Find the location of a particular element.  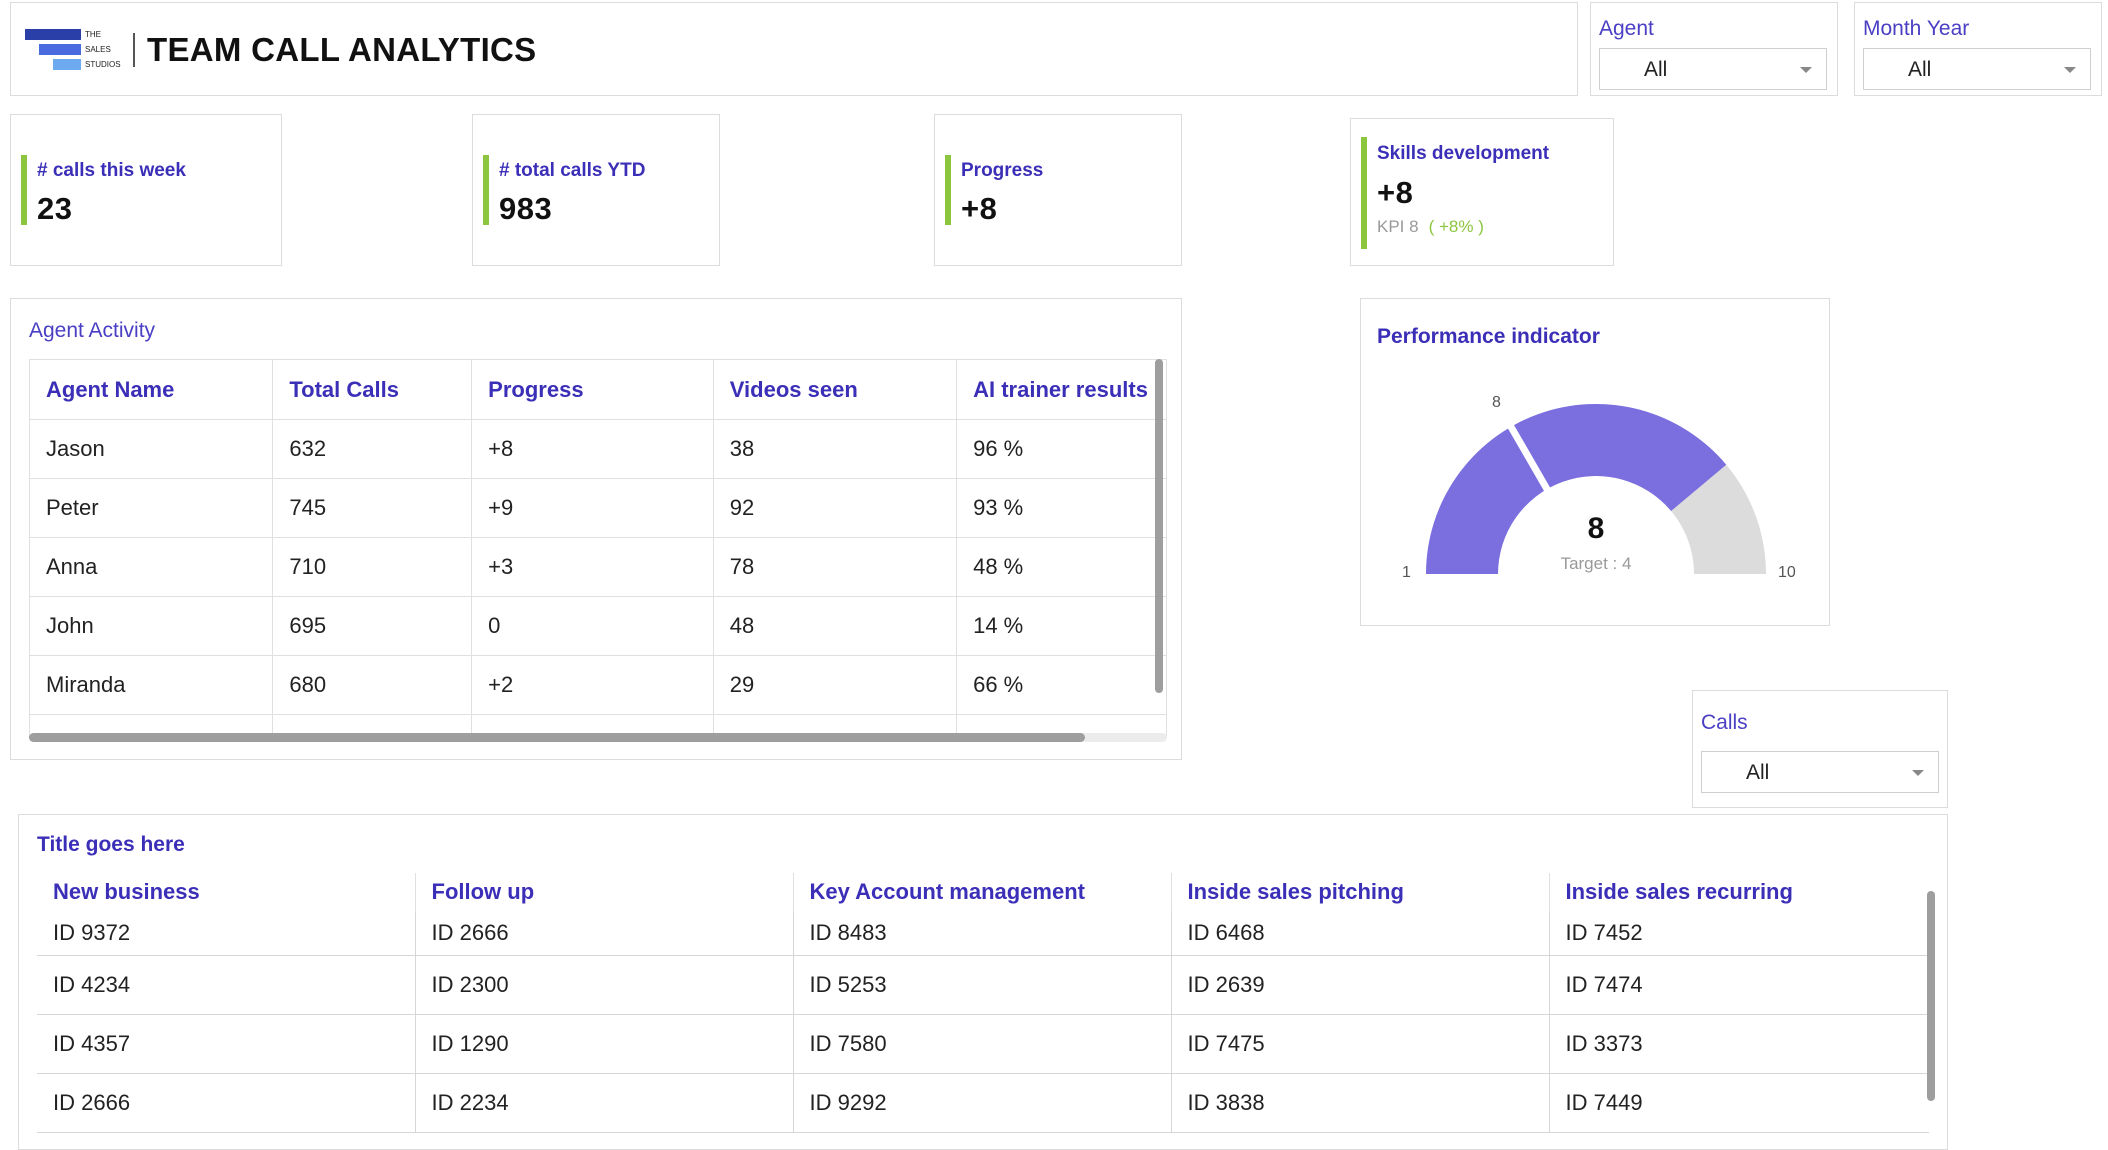

kpi-sub-label: KPI 8 is located at coordinates (1398, 226).